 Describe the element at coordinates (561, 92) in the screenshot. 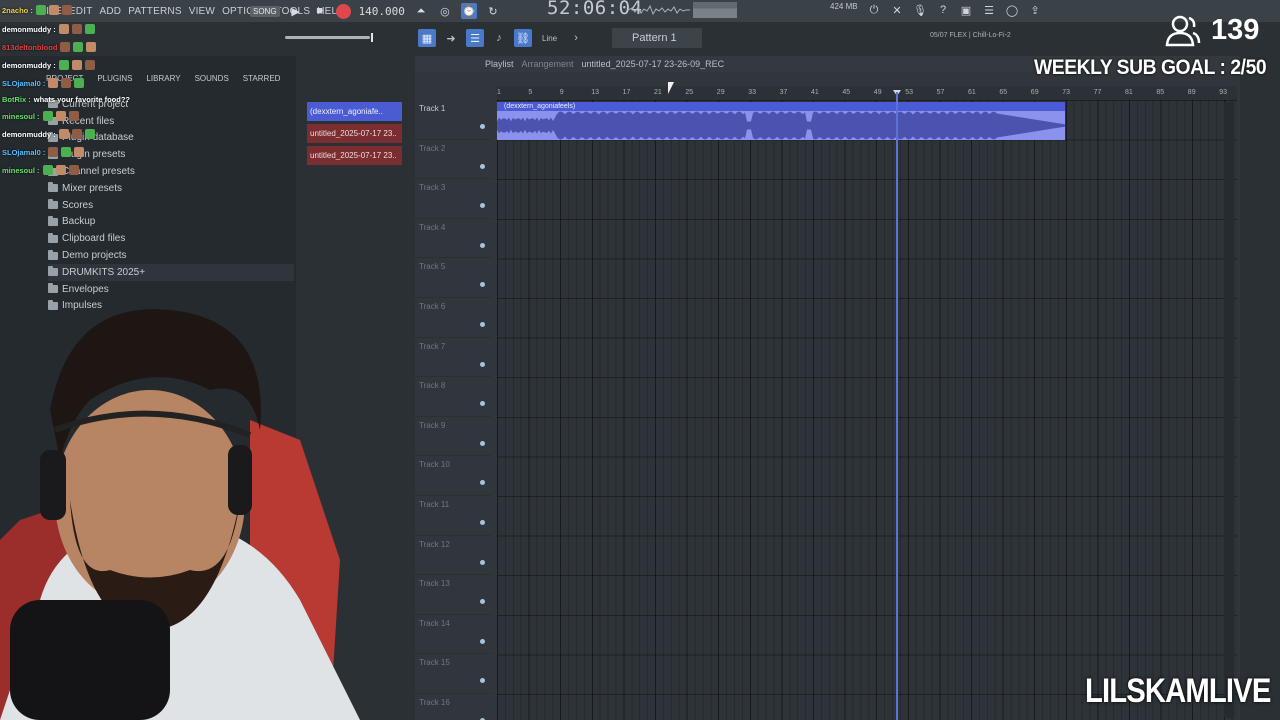

I see `ruler-tick-label: 9` at that location.